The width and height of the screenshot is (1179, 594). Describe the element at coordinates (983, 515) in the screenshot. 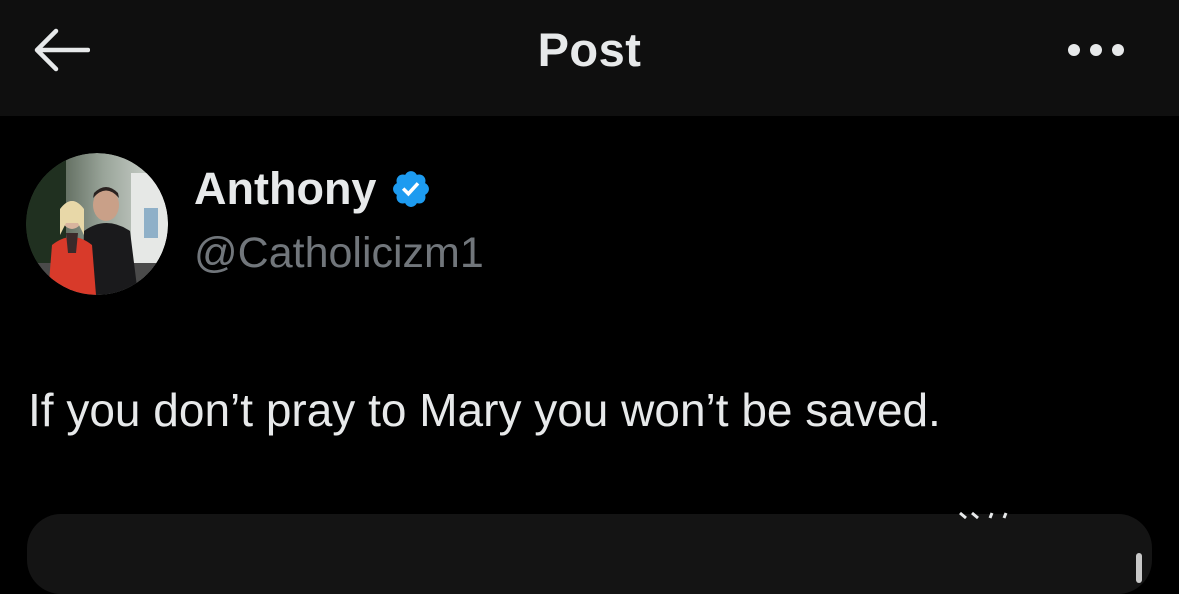

I see `media-content-peek` at that location.